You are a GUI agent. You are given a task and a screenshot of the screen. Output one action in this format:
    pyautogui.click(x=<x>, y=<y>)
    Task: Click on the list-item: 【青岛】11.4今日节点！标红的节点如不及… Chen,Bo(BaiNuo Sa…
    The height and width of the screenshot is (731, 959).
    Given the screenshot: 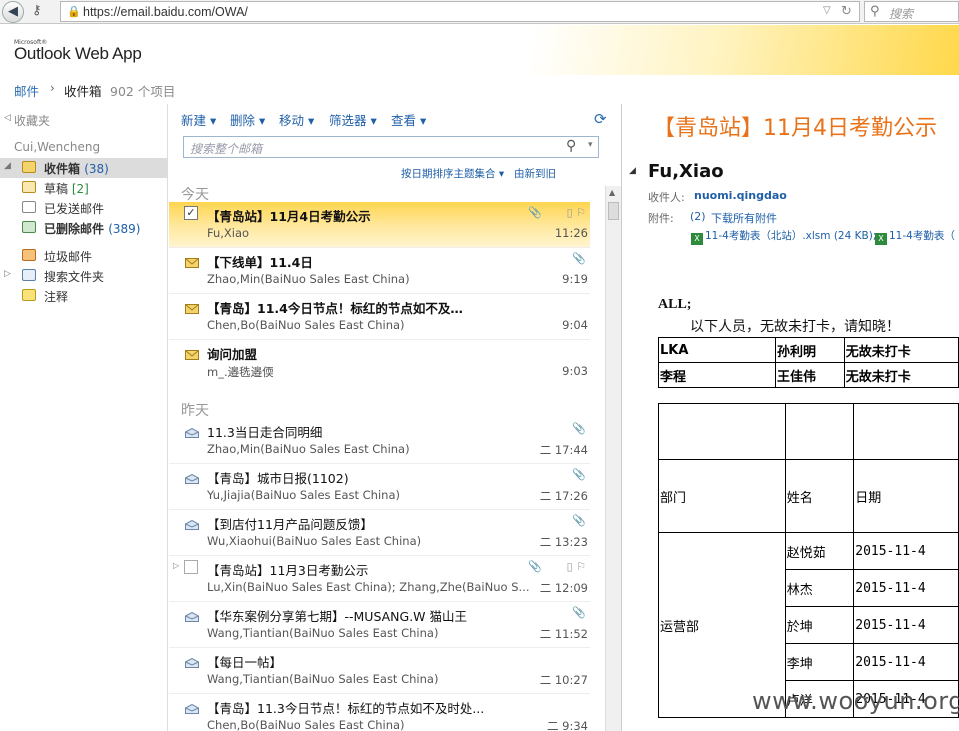 What is the action you would take?
    pyautogui.click(x=379, y=317)
    